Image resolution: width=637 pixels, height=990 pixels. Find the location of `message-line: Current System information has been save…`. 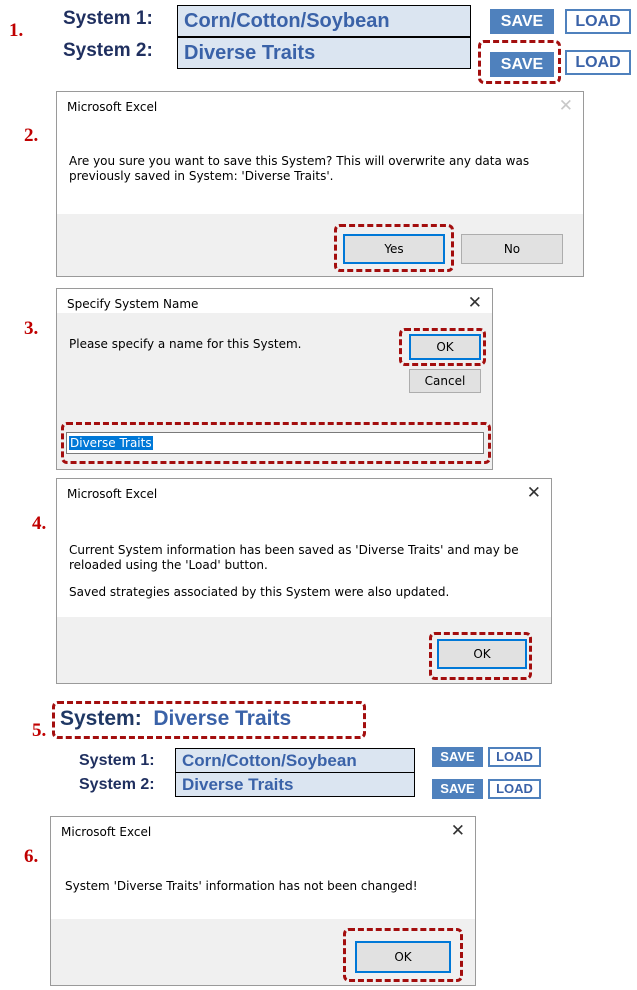

message-line: Current System information has been save… is located at coordinates (294, 550).